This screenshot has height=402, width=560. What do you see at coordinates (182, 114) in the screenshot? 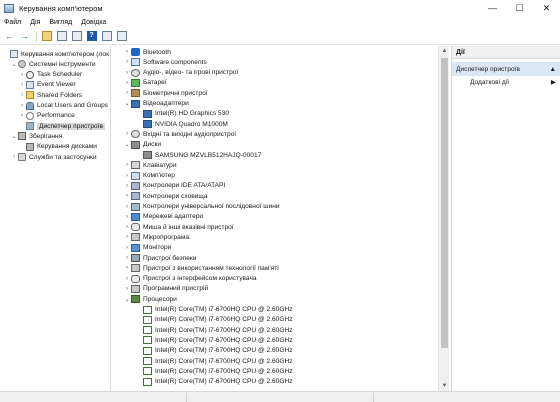
I see `device-item: Intel(R) HD Graphics 530` at bounding box center [182, 114].